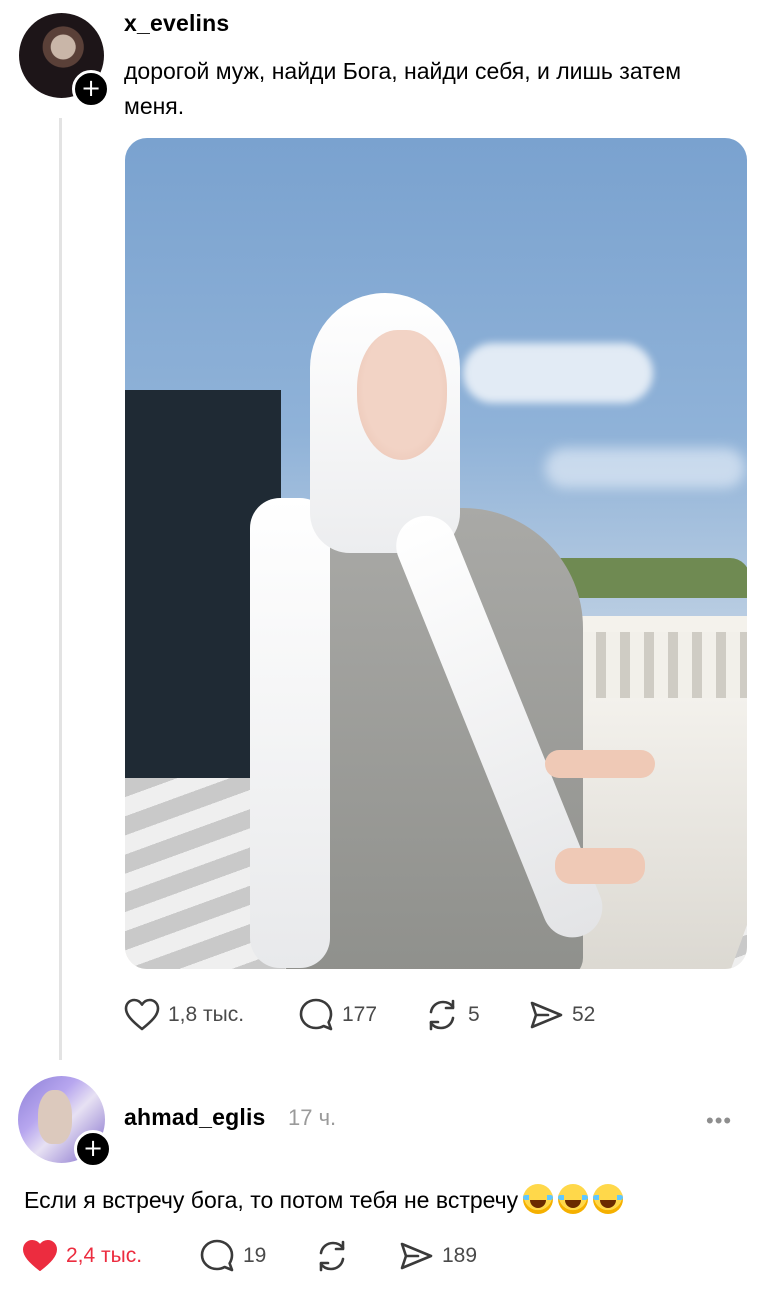  Describe the element at coordinates (584, 1014) in the screenshot. I see `share-count: 52` at that location.